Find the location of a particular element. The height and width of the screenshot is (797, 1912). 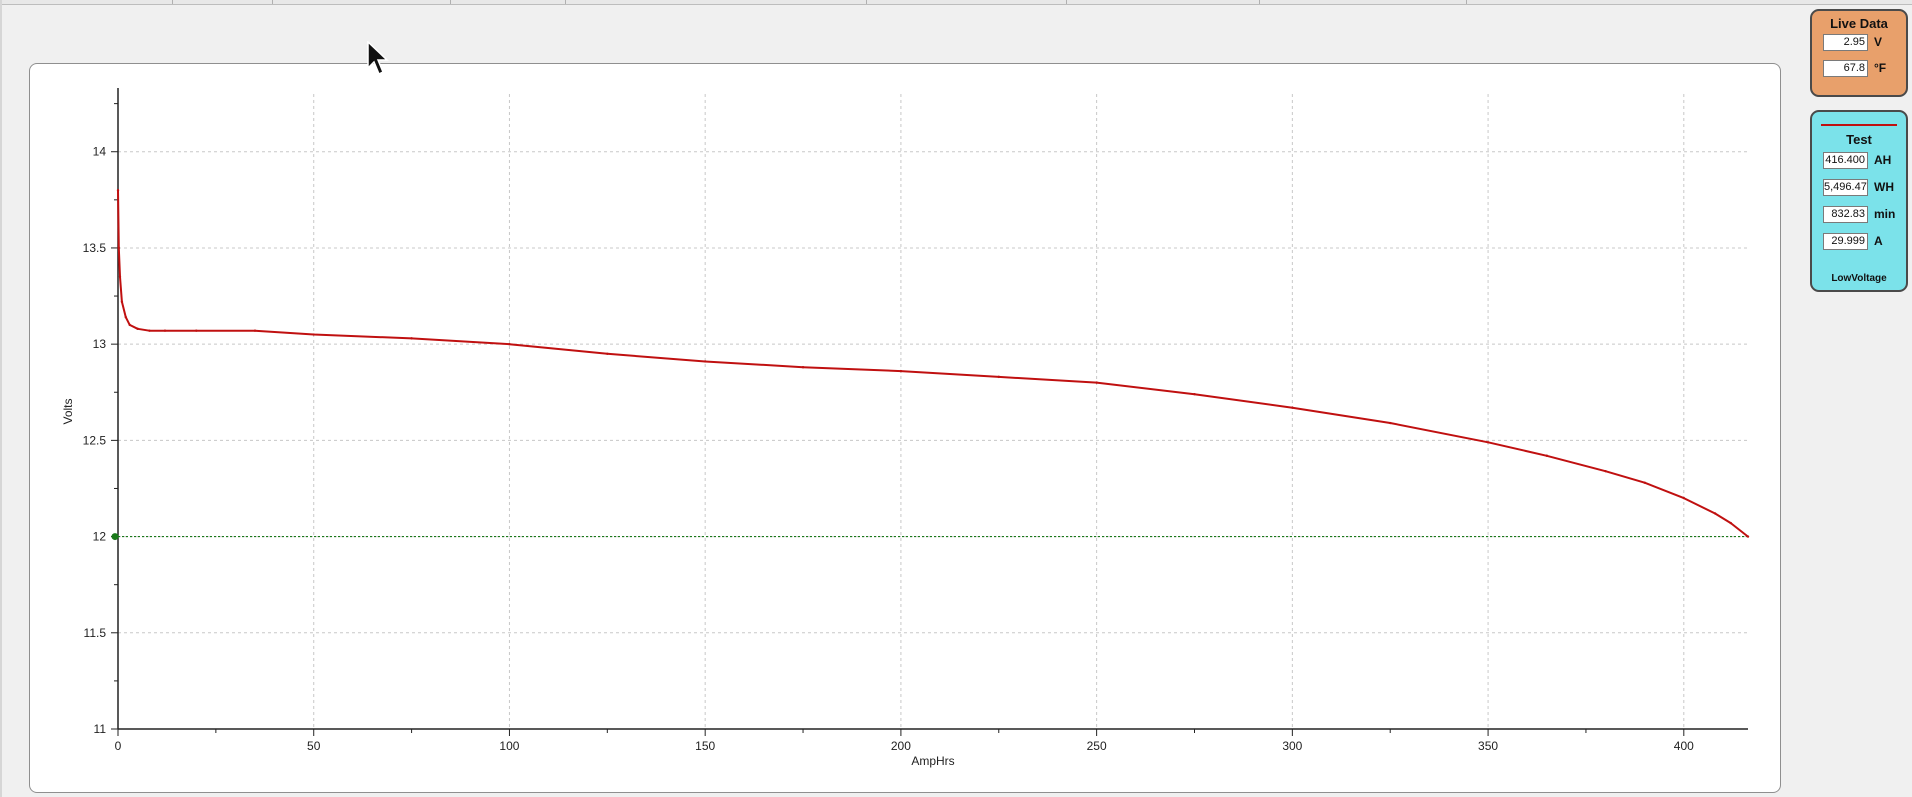

x-tick-label: 100 is located at coordinates (509, 746).